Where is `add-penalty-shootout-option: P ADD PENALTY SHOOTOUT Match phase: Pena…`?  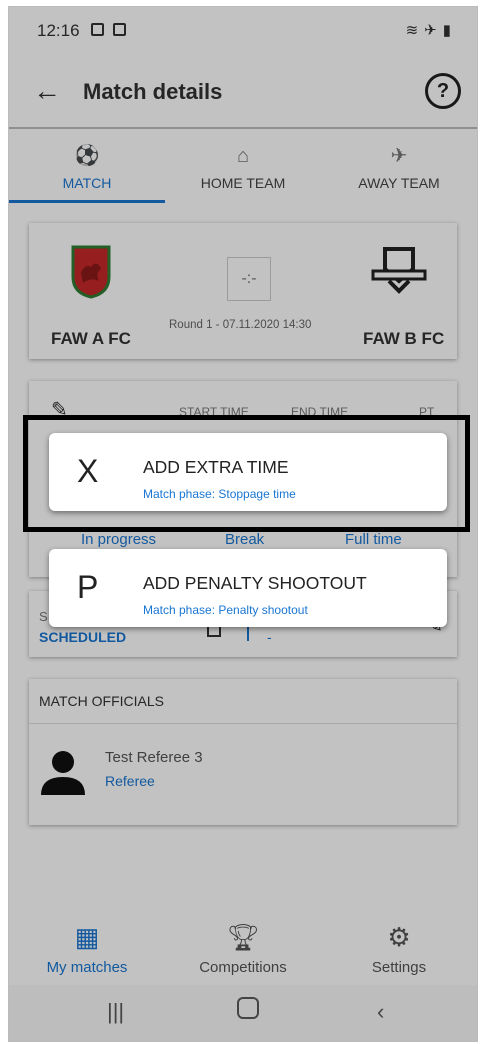 add-penalty-shootout-option: P ADD PENALTY SHOOTOUT Match phase: Pena… is located at coordinates (248, 588).